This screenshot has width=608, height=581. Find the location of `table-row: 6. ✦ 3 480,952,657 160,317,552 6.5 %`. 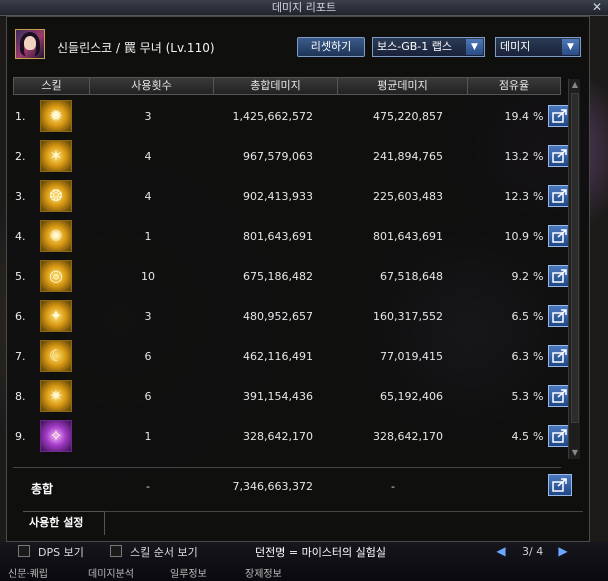

table-row: 6. ✦ 3 480,952,657 160,317,552 6.5 % is located at coordinates (292, 316).